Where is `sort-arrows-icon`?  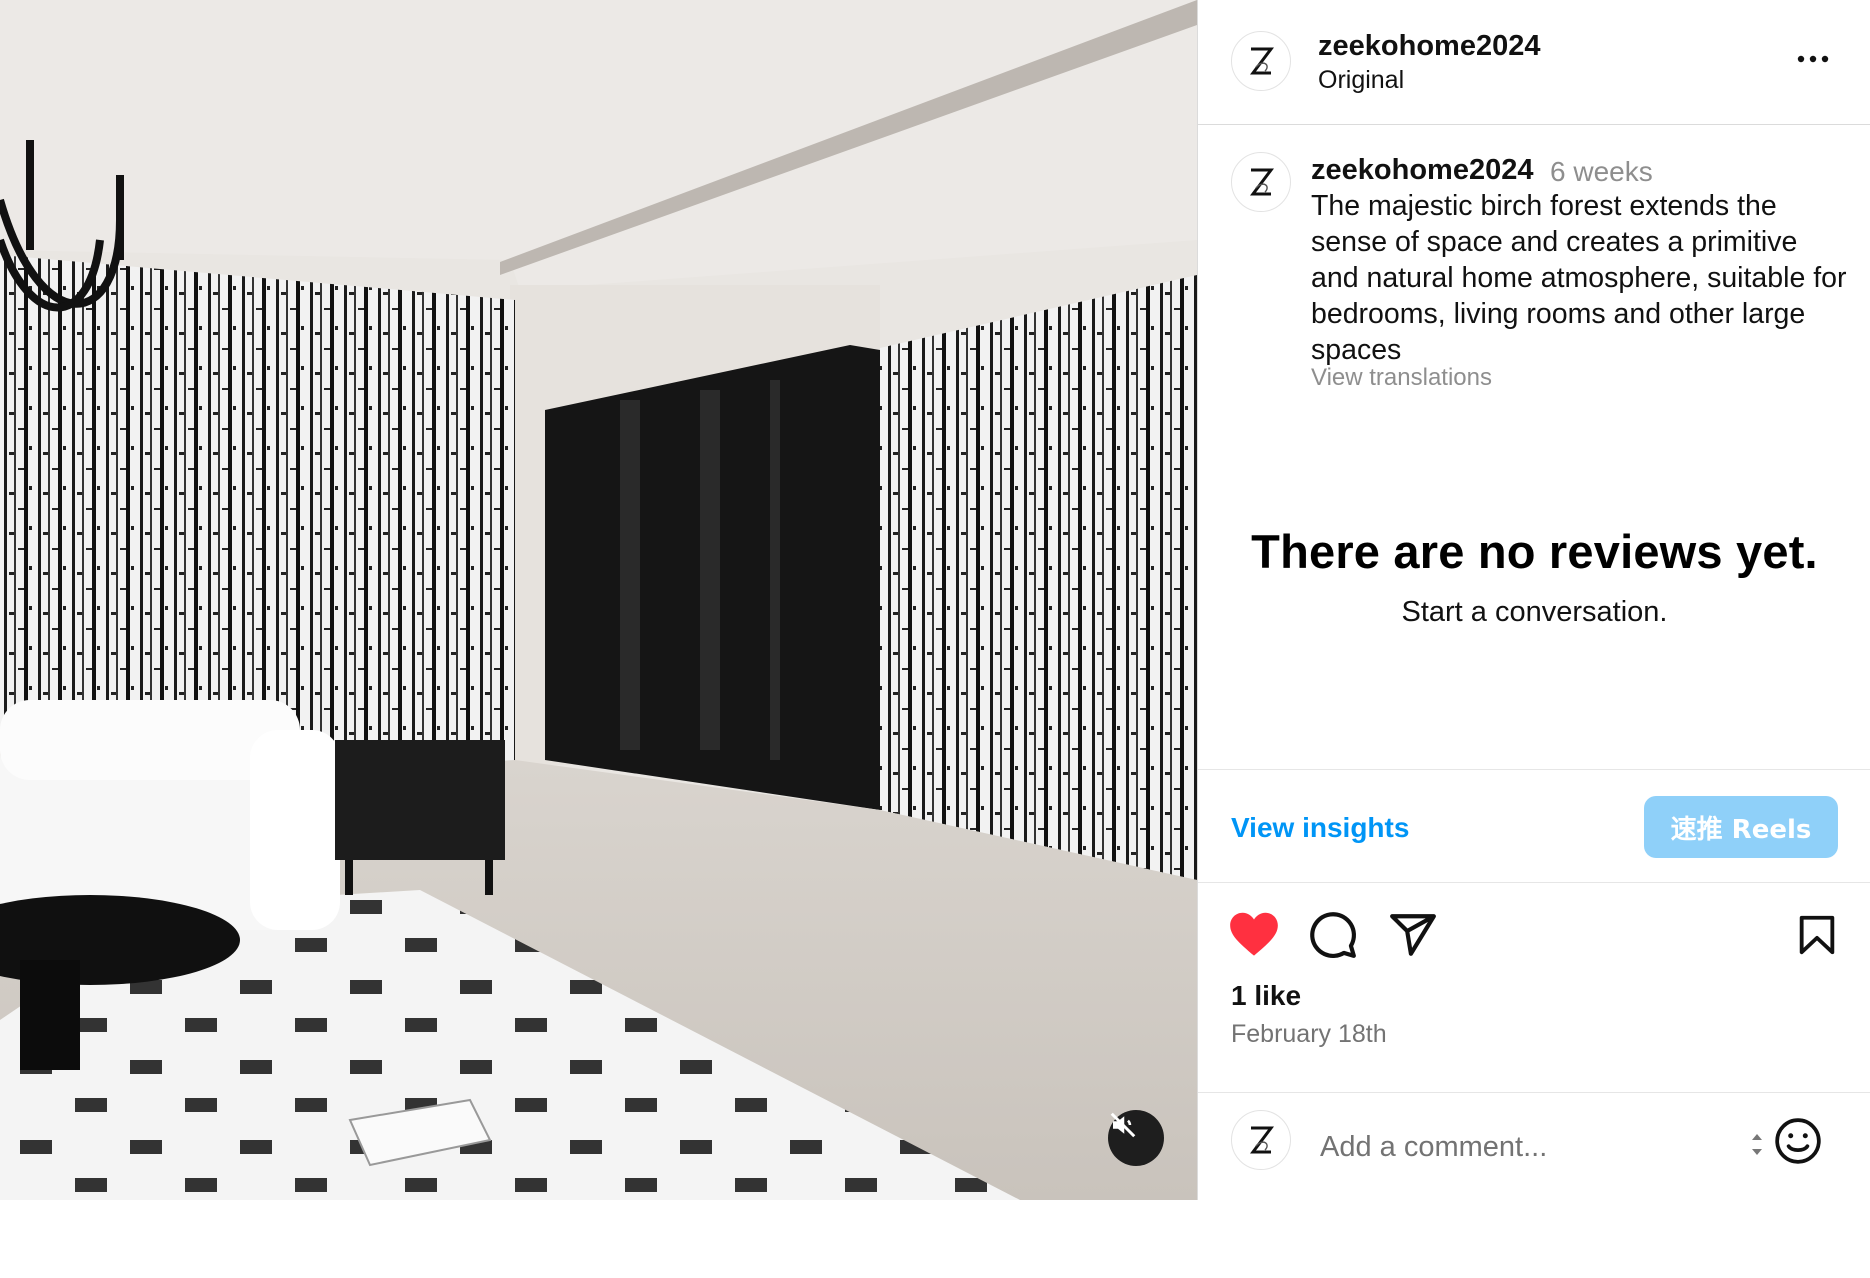
sort-arrows-icon is located at coordinates (1757, 1144).